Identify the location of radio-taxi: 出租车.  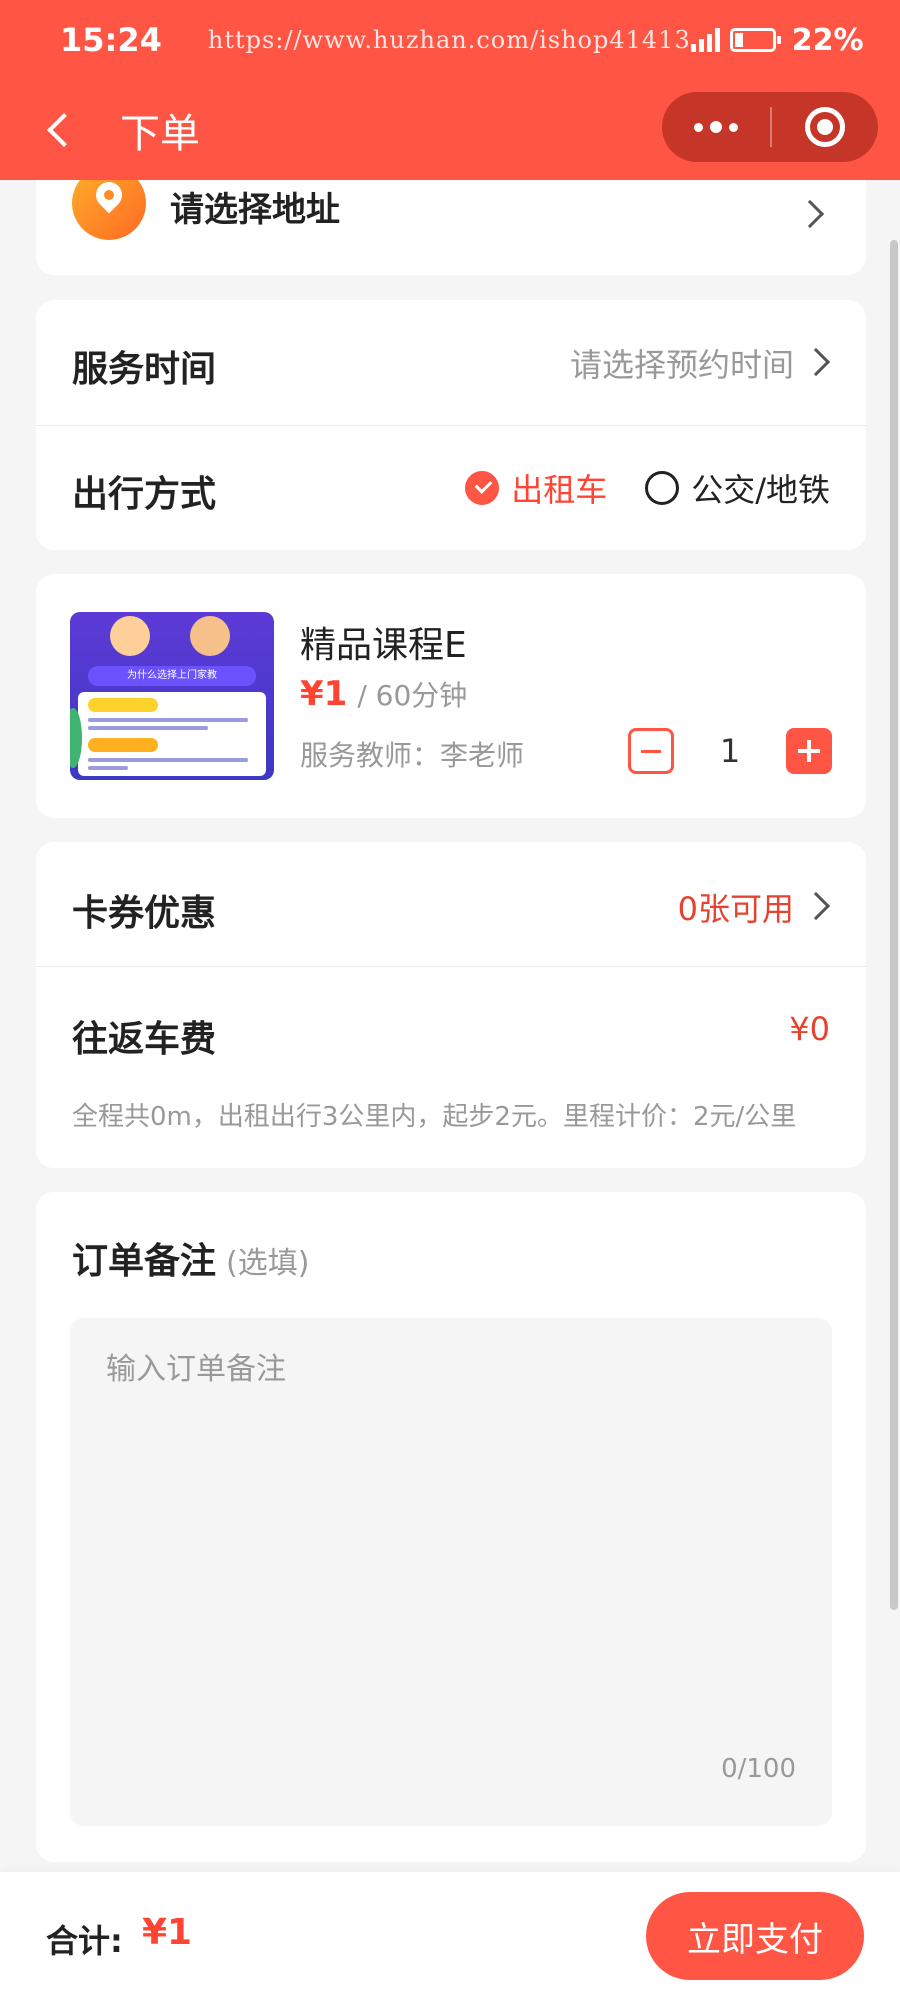
(536, 488).